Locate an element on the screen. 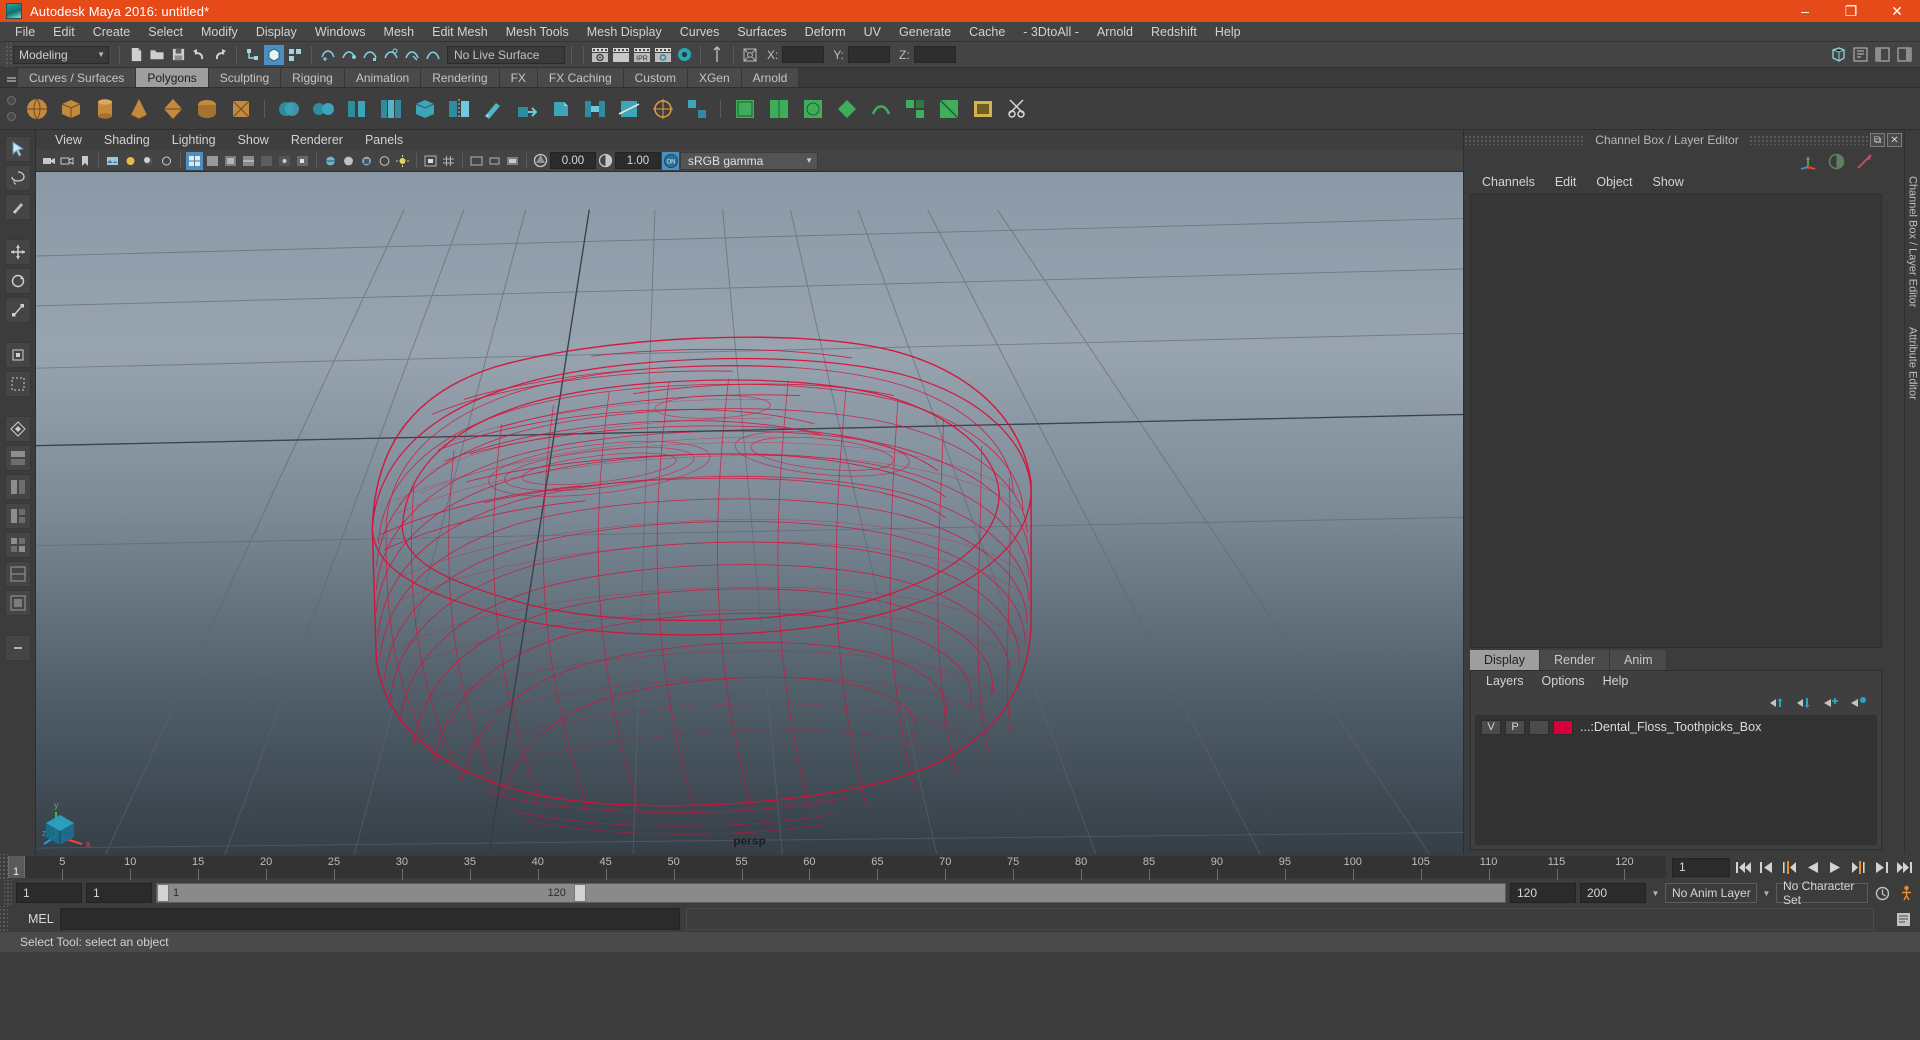  z-coordinate-input is located at coordinates (934, 54).